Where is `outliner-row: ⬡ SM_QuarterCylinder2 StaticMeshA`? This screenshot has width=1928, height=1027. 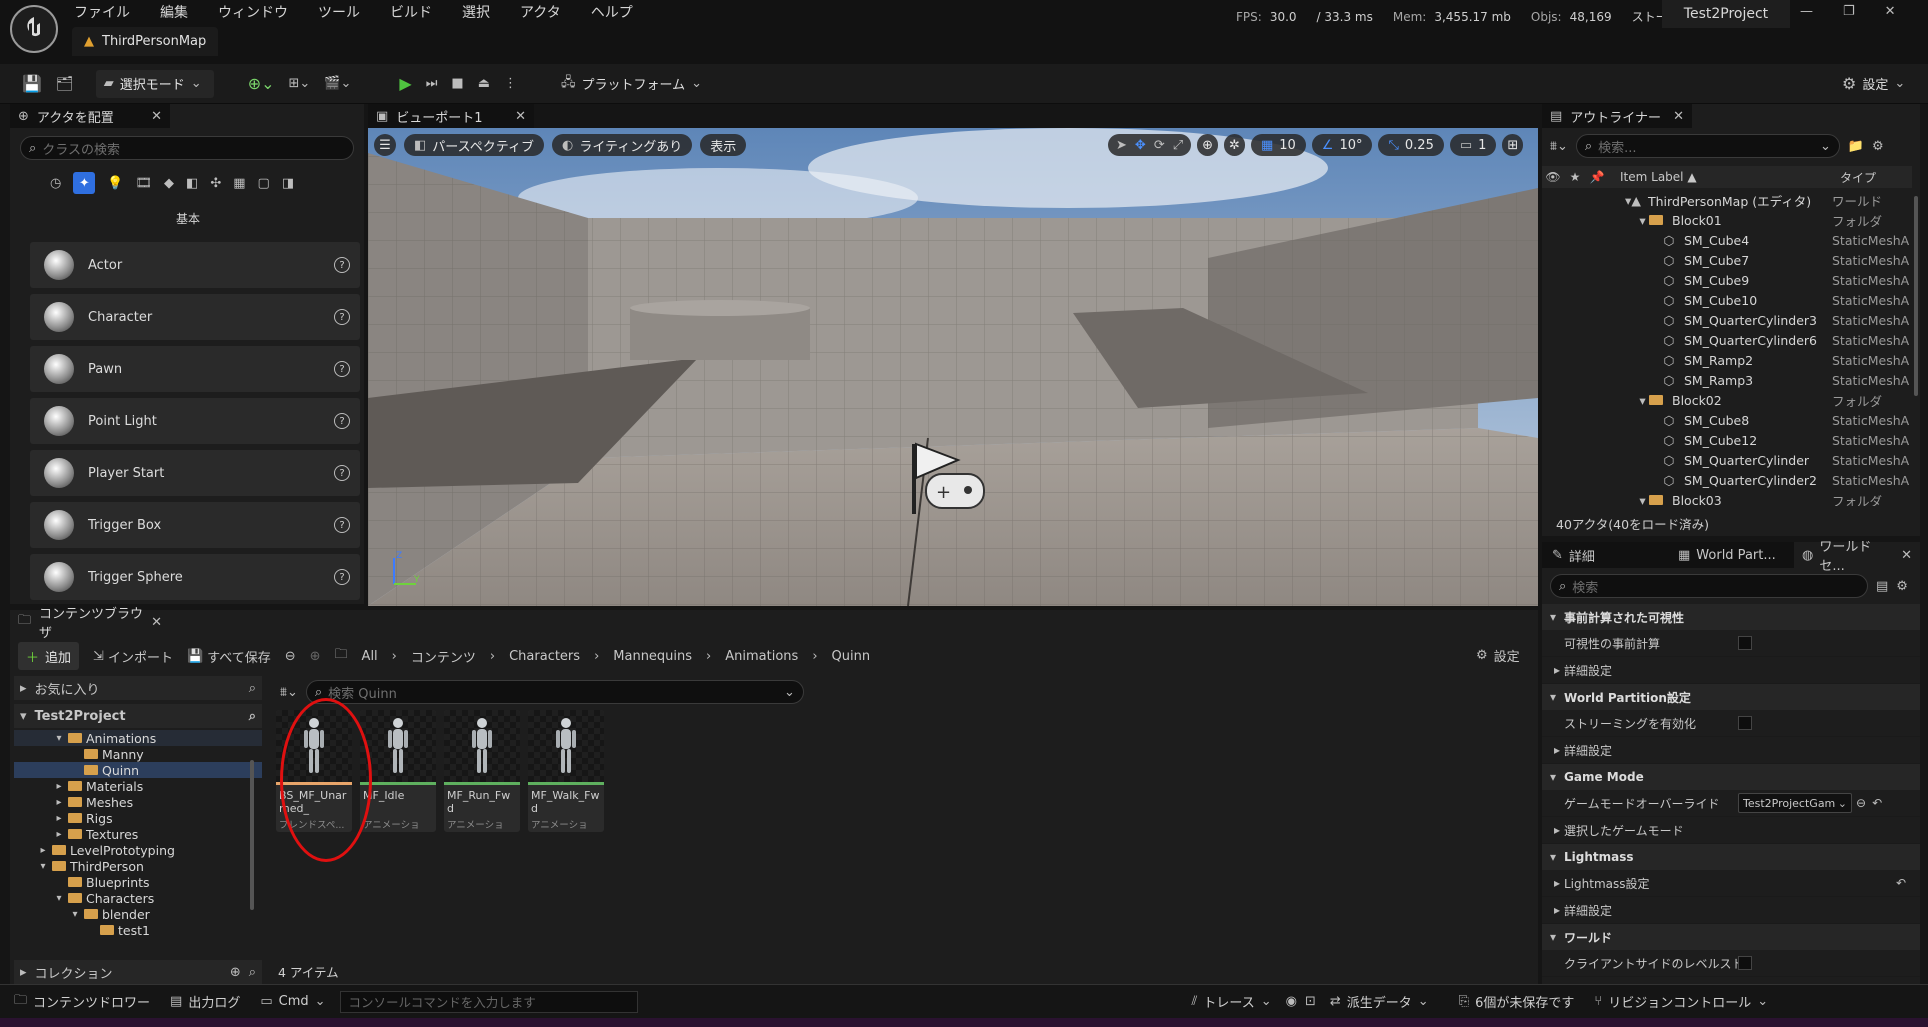 outliner-row: ⬡ SM_QuarterCylinder2 StaticMeshA is located at coordinates (1727, 480).